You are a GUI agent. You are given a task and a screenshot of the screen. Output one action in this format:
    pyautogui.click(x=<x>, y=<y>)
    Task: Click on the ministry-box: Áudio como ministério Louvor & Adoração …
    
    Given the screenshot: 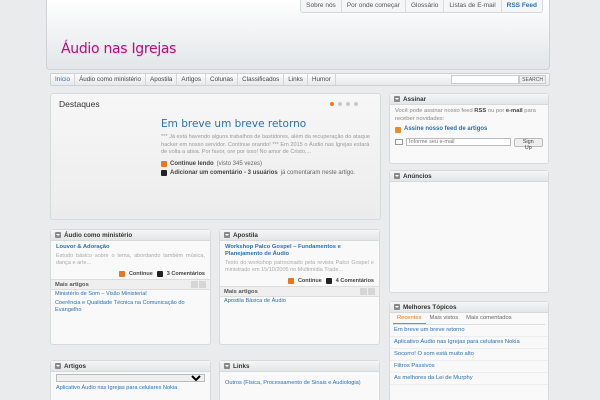 What is the action you would take?
    pyautogui.click(x=130, y=287)
    